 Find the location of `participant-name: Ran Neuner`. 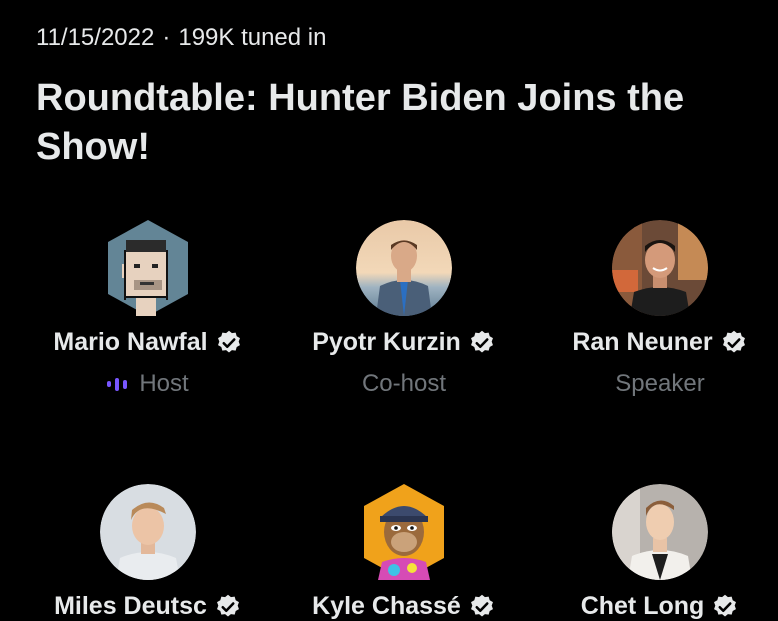

participant-name: Ran Neuner is located at coordinates (642, 342).